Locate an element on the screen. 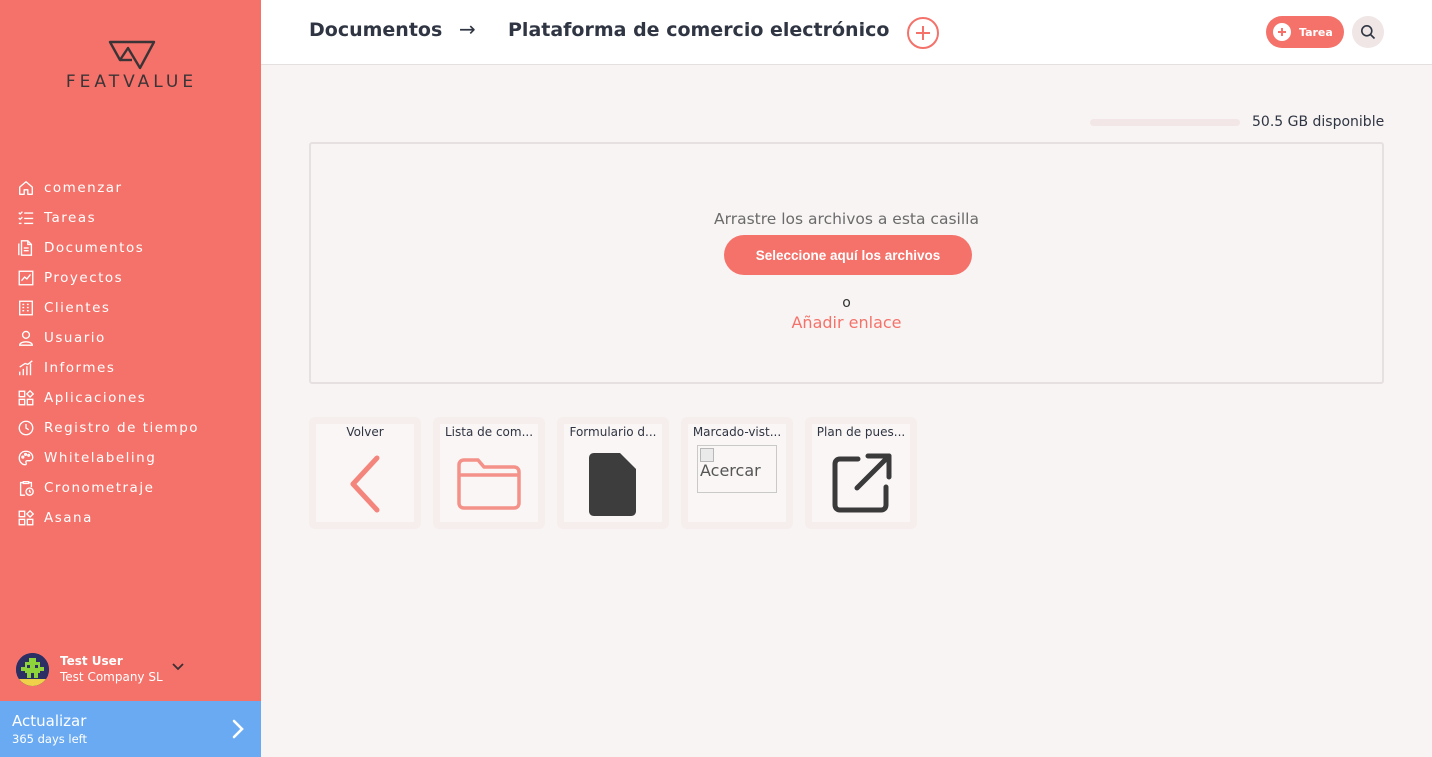 The image size is (1432, 757). avatar is located at coordinates (32, 669).